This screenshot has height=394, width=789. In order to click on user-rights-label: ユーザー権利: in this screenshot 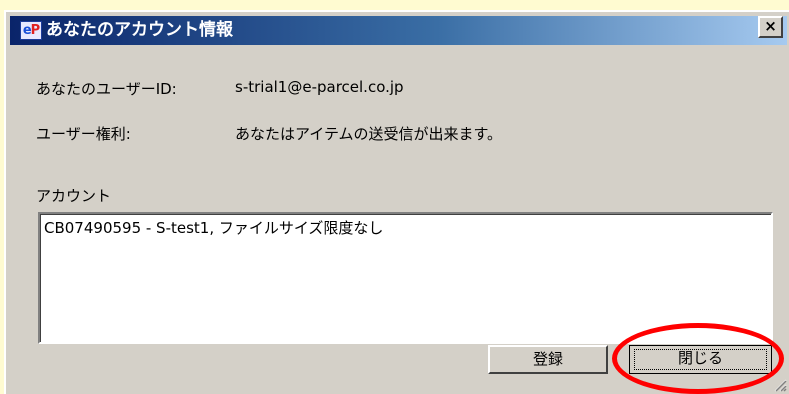, I will do `click(83, 134)`.